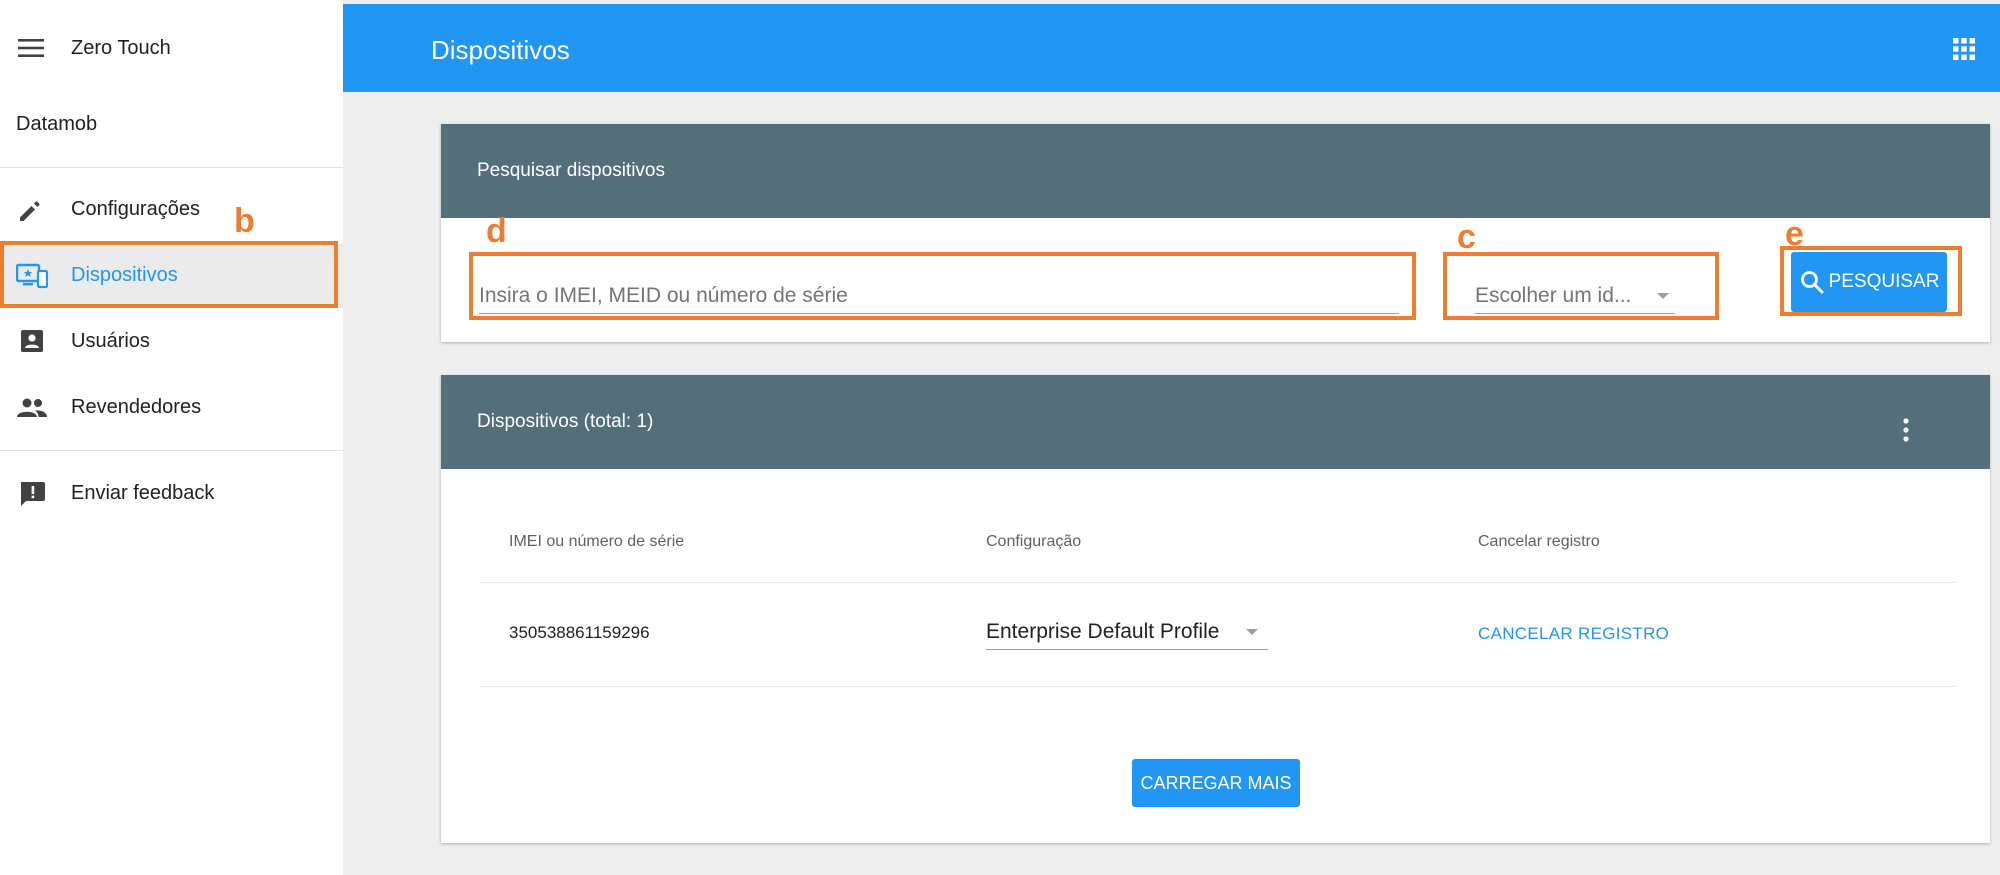  I want to click on sidebar-item-label: Revendedores, so click(136, 407).